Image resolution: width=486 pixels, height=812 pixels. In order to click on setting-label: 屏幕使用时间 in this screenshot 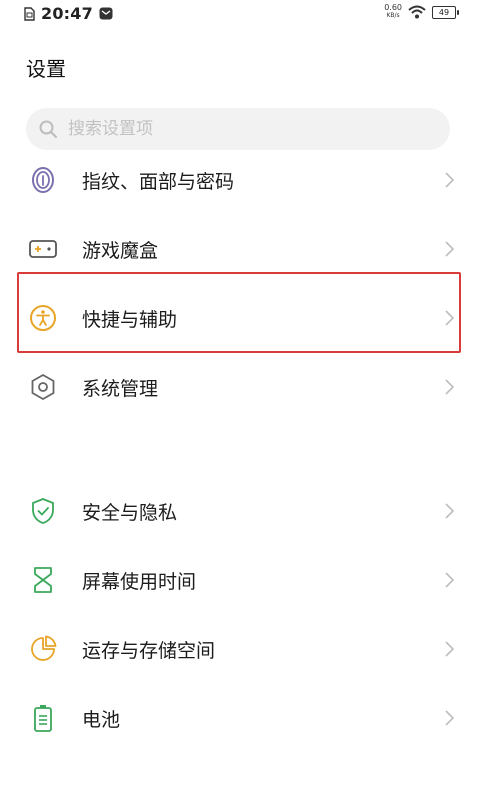, I will do `click(139, 581)`.